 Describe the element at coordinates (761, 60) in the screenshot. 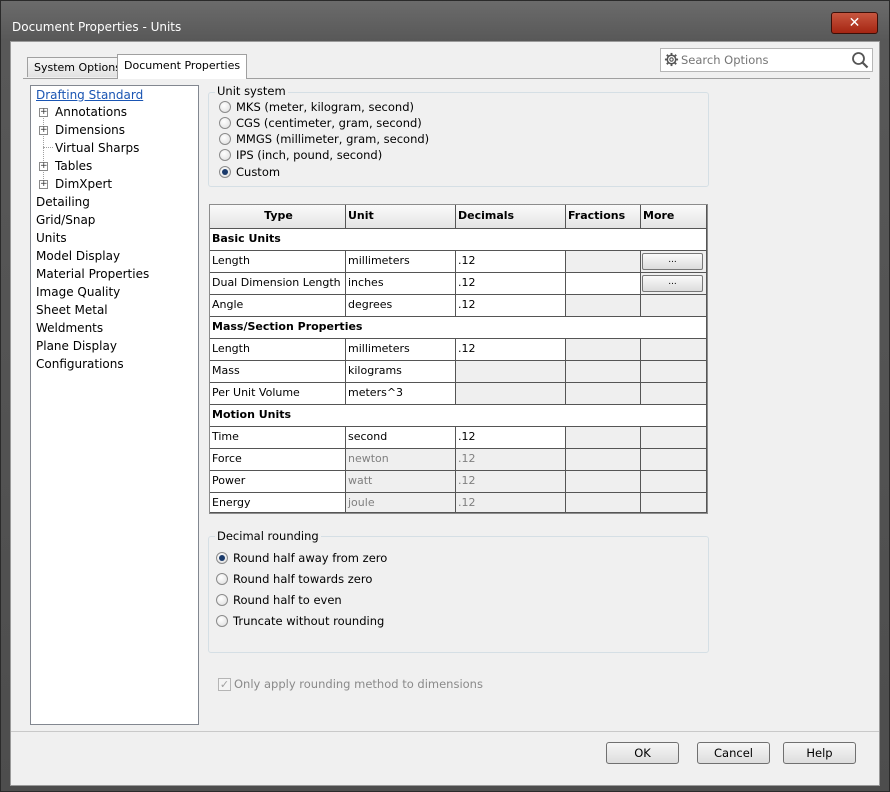

I see `search-input` at that location.